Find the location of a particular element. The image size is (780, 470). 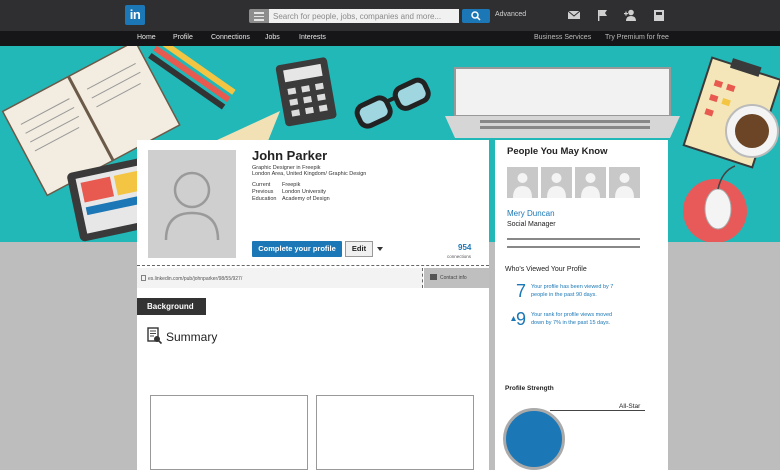

nav-item-connections: Connections is located at coordinates (230, 37).